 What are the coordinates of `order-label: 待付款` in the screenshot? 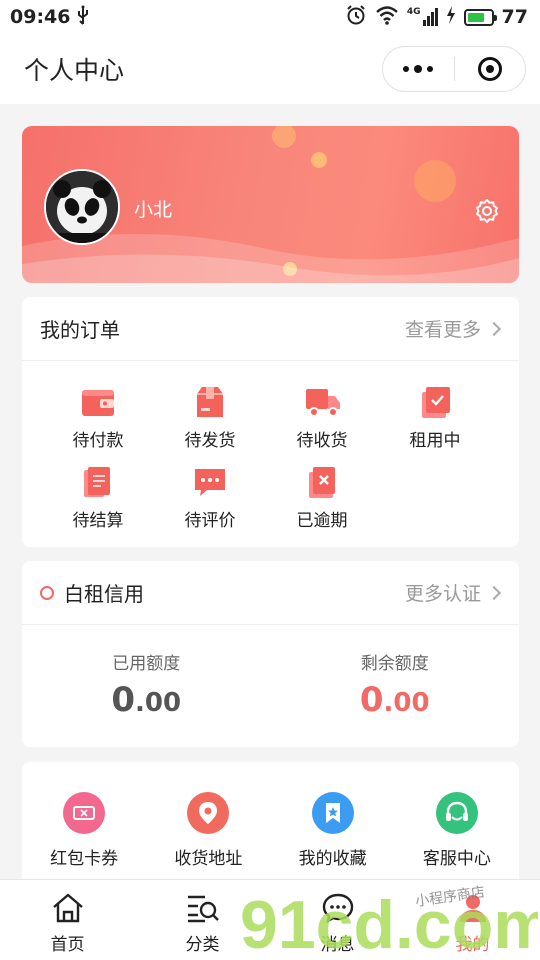 It's located at (98, 441).